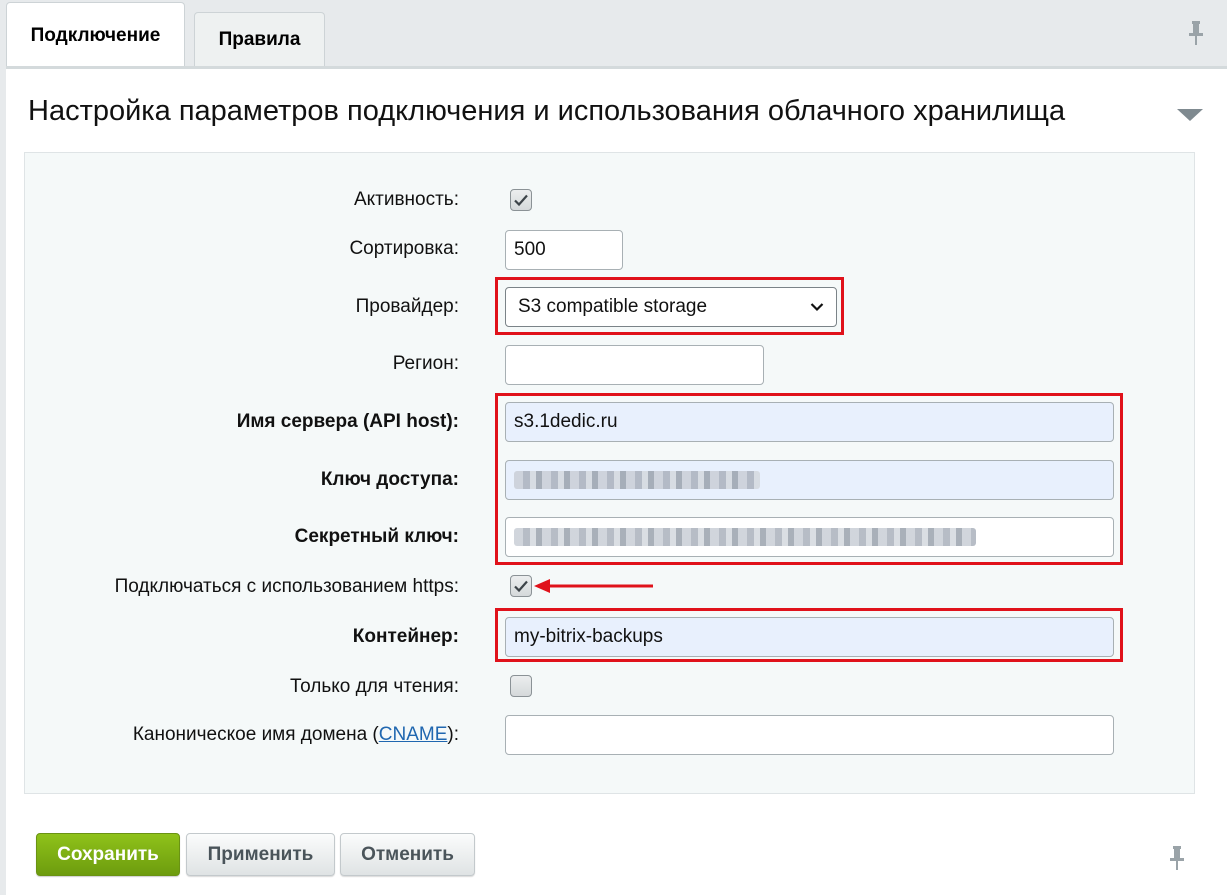  Describe the element at coordinates (453, 734) in the screenshot. I see `cname-label-suffix: ):` at that location.